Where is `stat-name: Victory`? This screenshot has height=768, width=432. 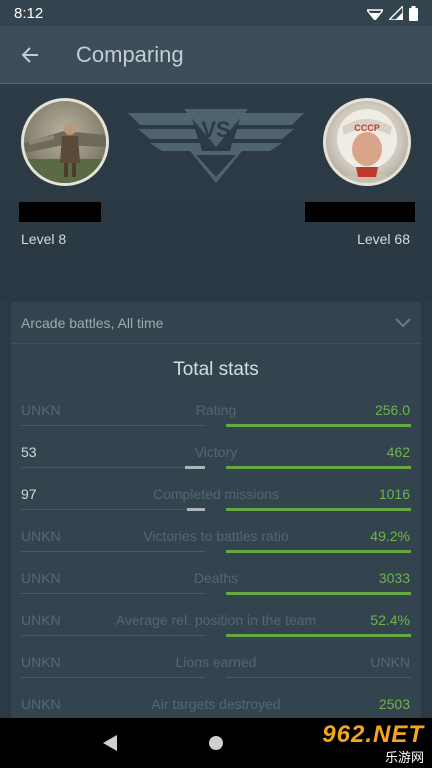 stat-name: Victory is located at coordinates (216, 452).